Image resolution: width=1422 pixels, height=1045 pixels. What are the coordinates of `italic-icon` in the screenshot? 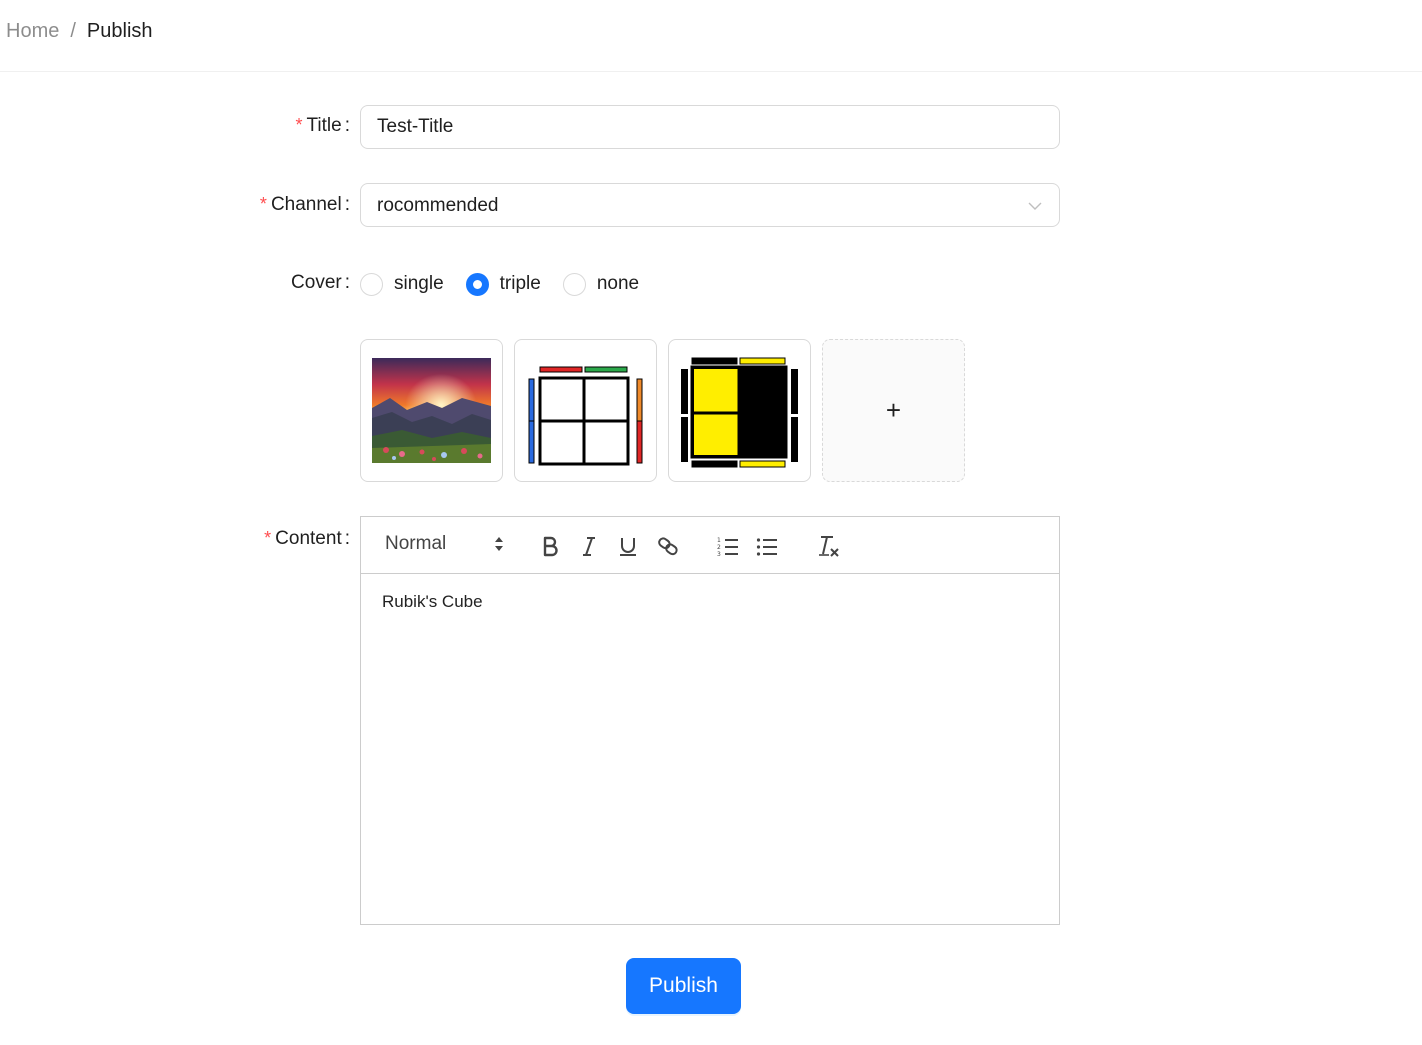 It's located at (589, 546).